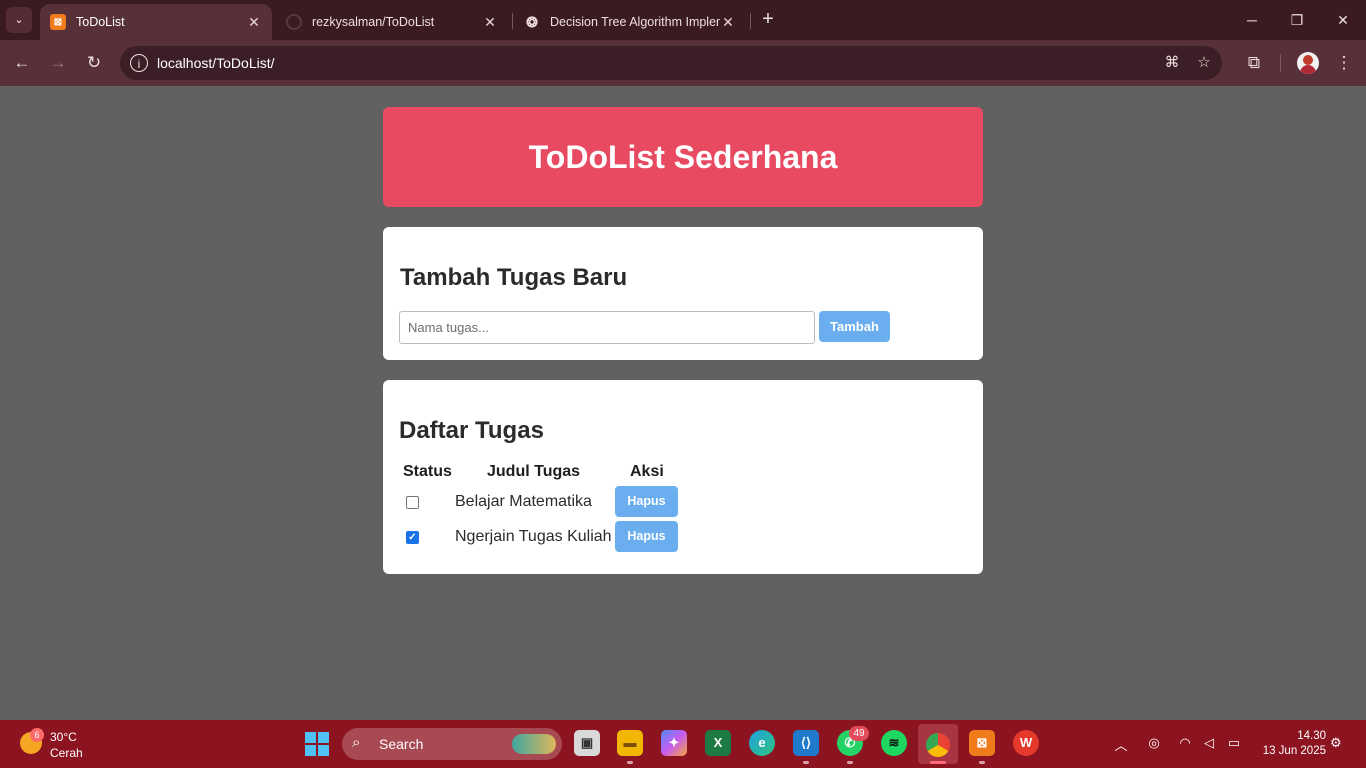  Describe the element at coordinates (806, 743) in the screenshot. I see `vscode-icon: ⟨⟩` at that location.